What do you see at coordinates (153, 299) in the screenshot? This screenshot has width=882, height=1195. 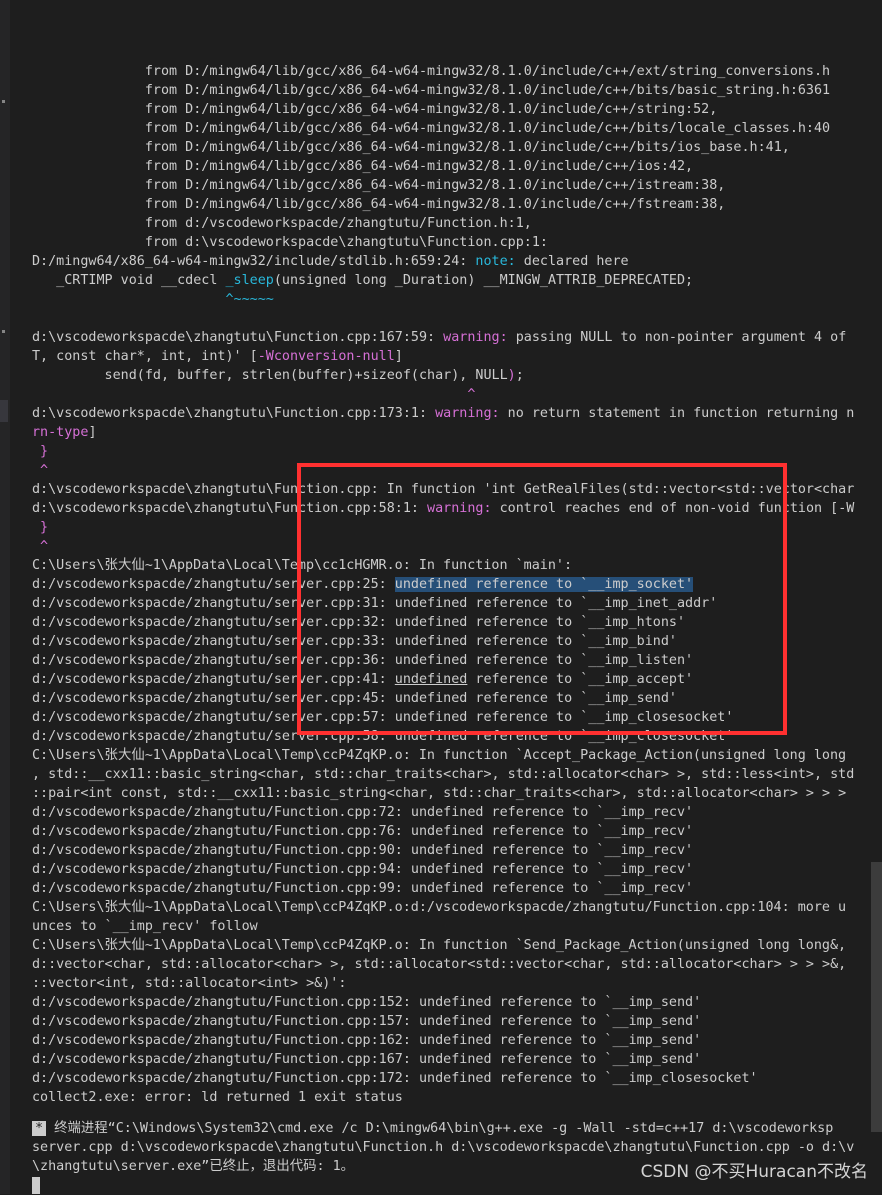 I see `caret-line: ^~~~~~` at bounding box center [153, 299].